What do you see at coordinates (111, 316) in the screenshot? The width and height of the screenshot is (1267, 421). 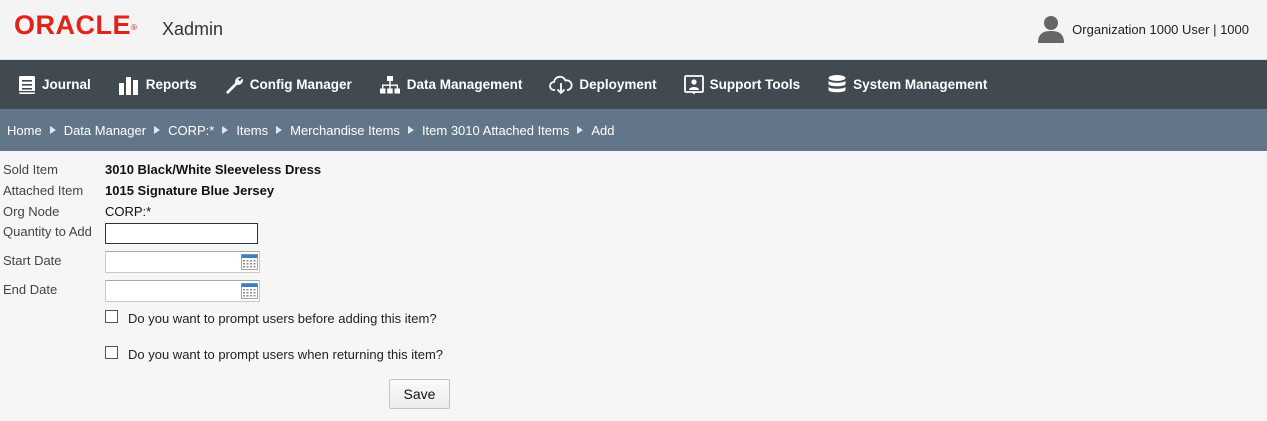 I see `prompt-adding-checkbox` at bounding box center [111, 316].